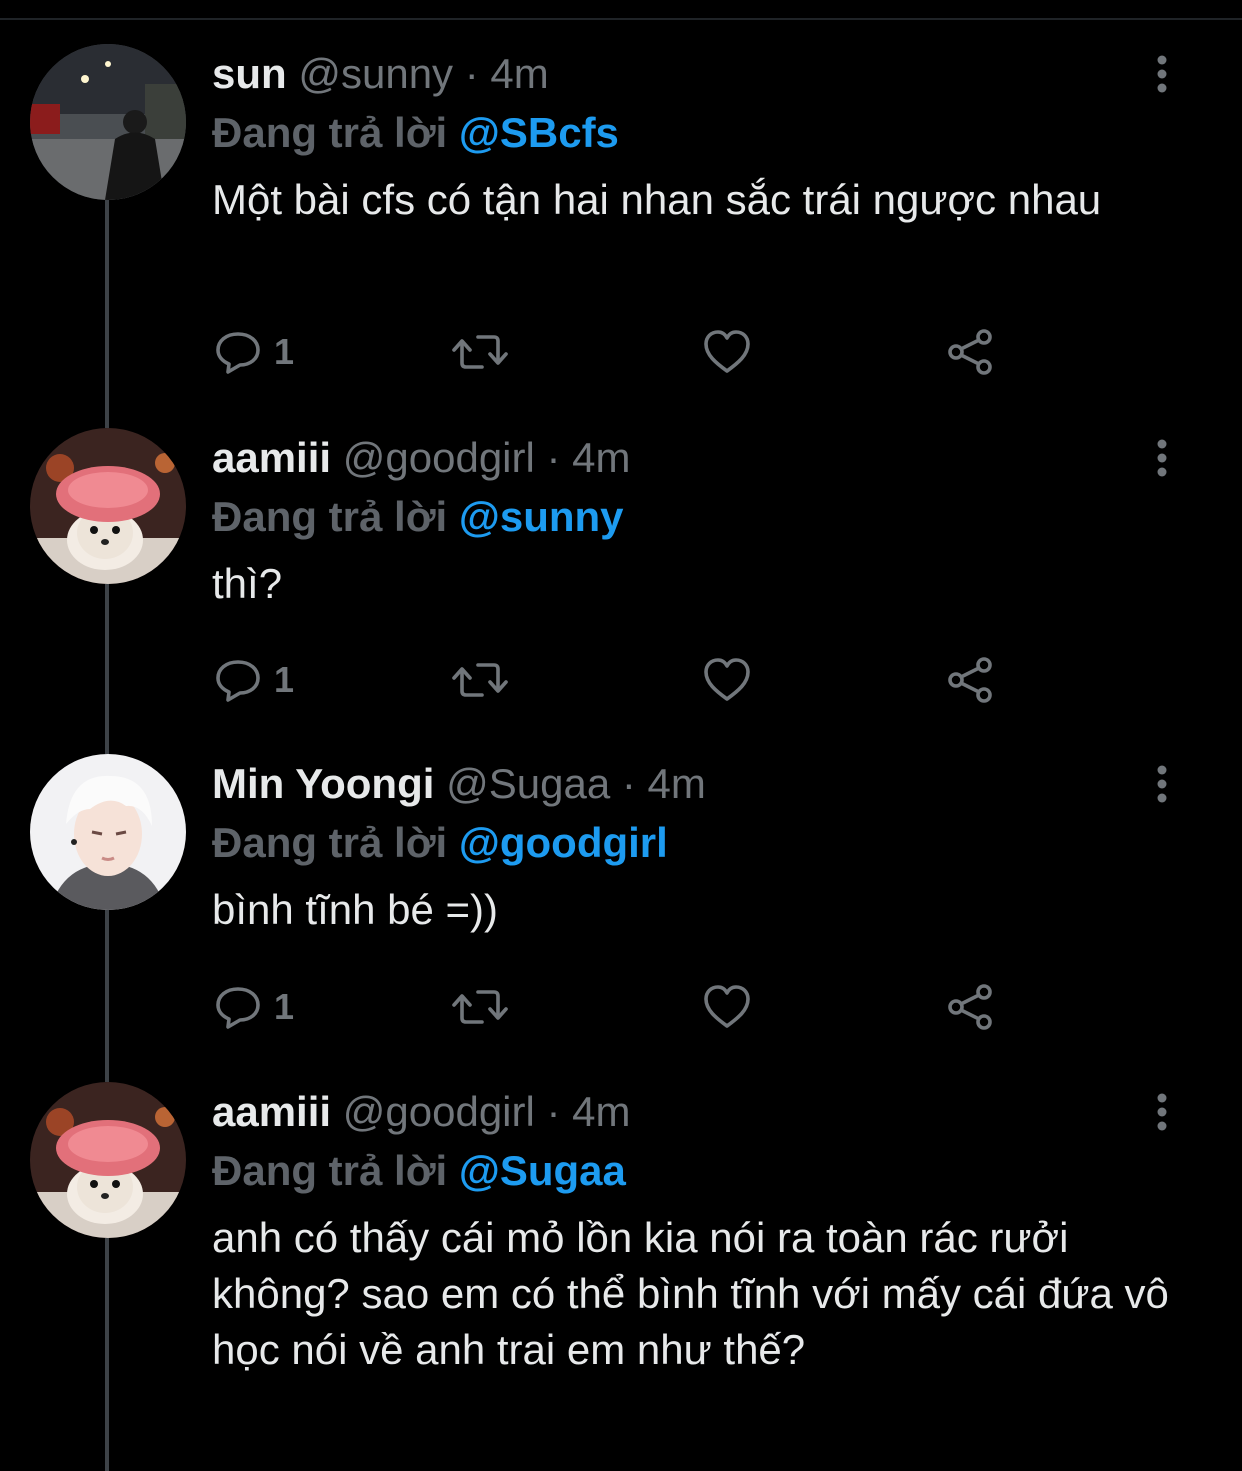 This screenshot has width=1242, height=1471. I want to click on user-handle: @Sugaa, so click(528, 783).